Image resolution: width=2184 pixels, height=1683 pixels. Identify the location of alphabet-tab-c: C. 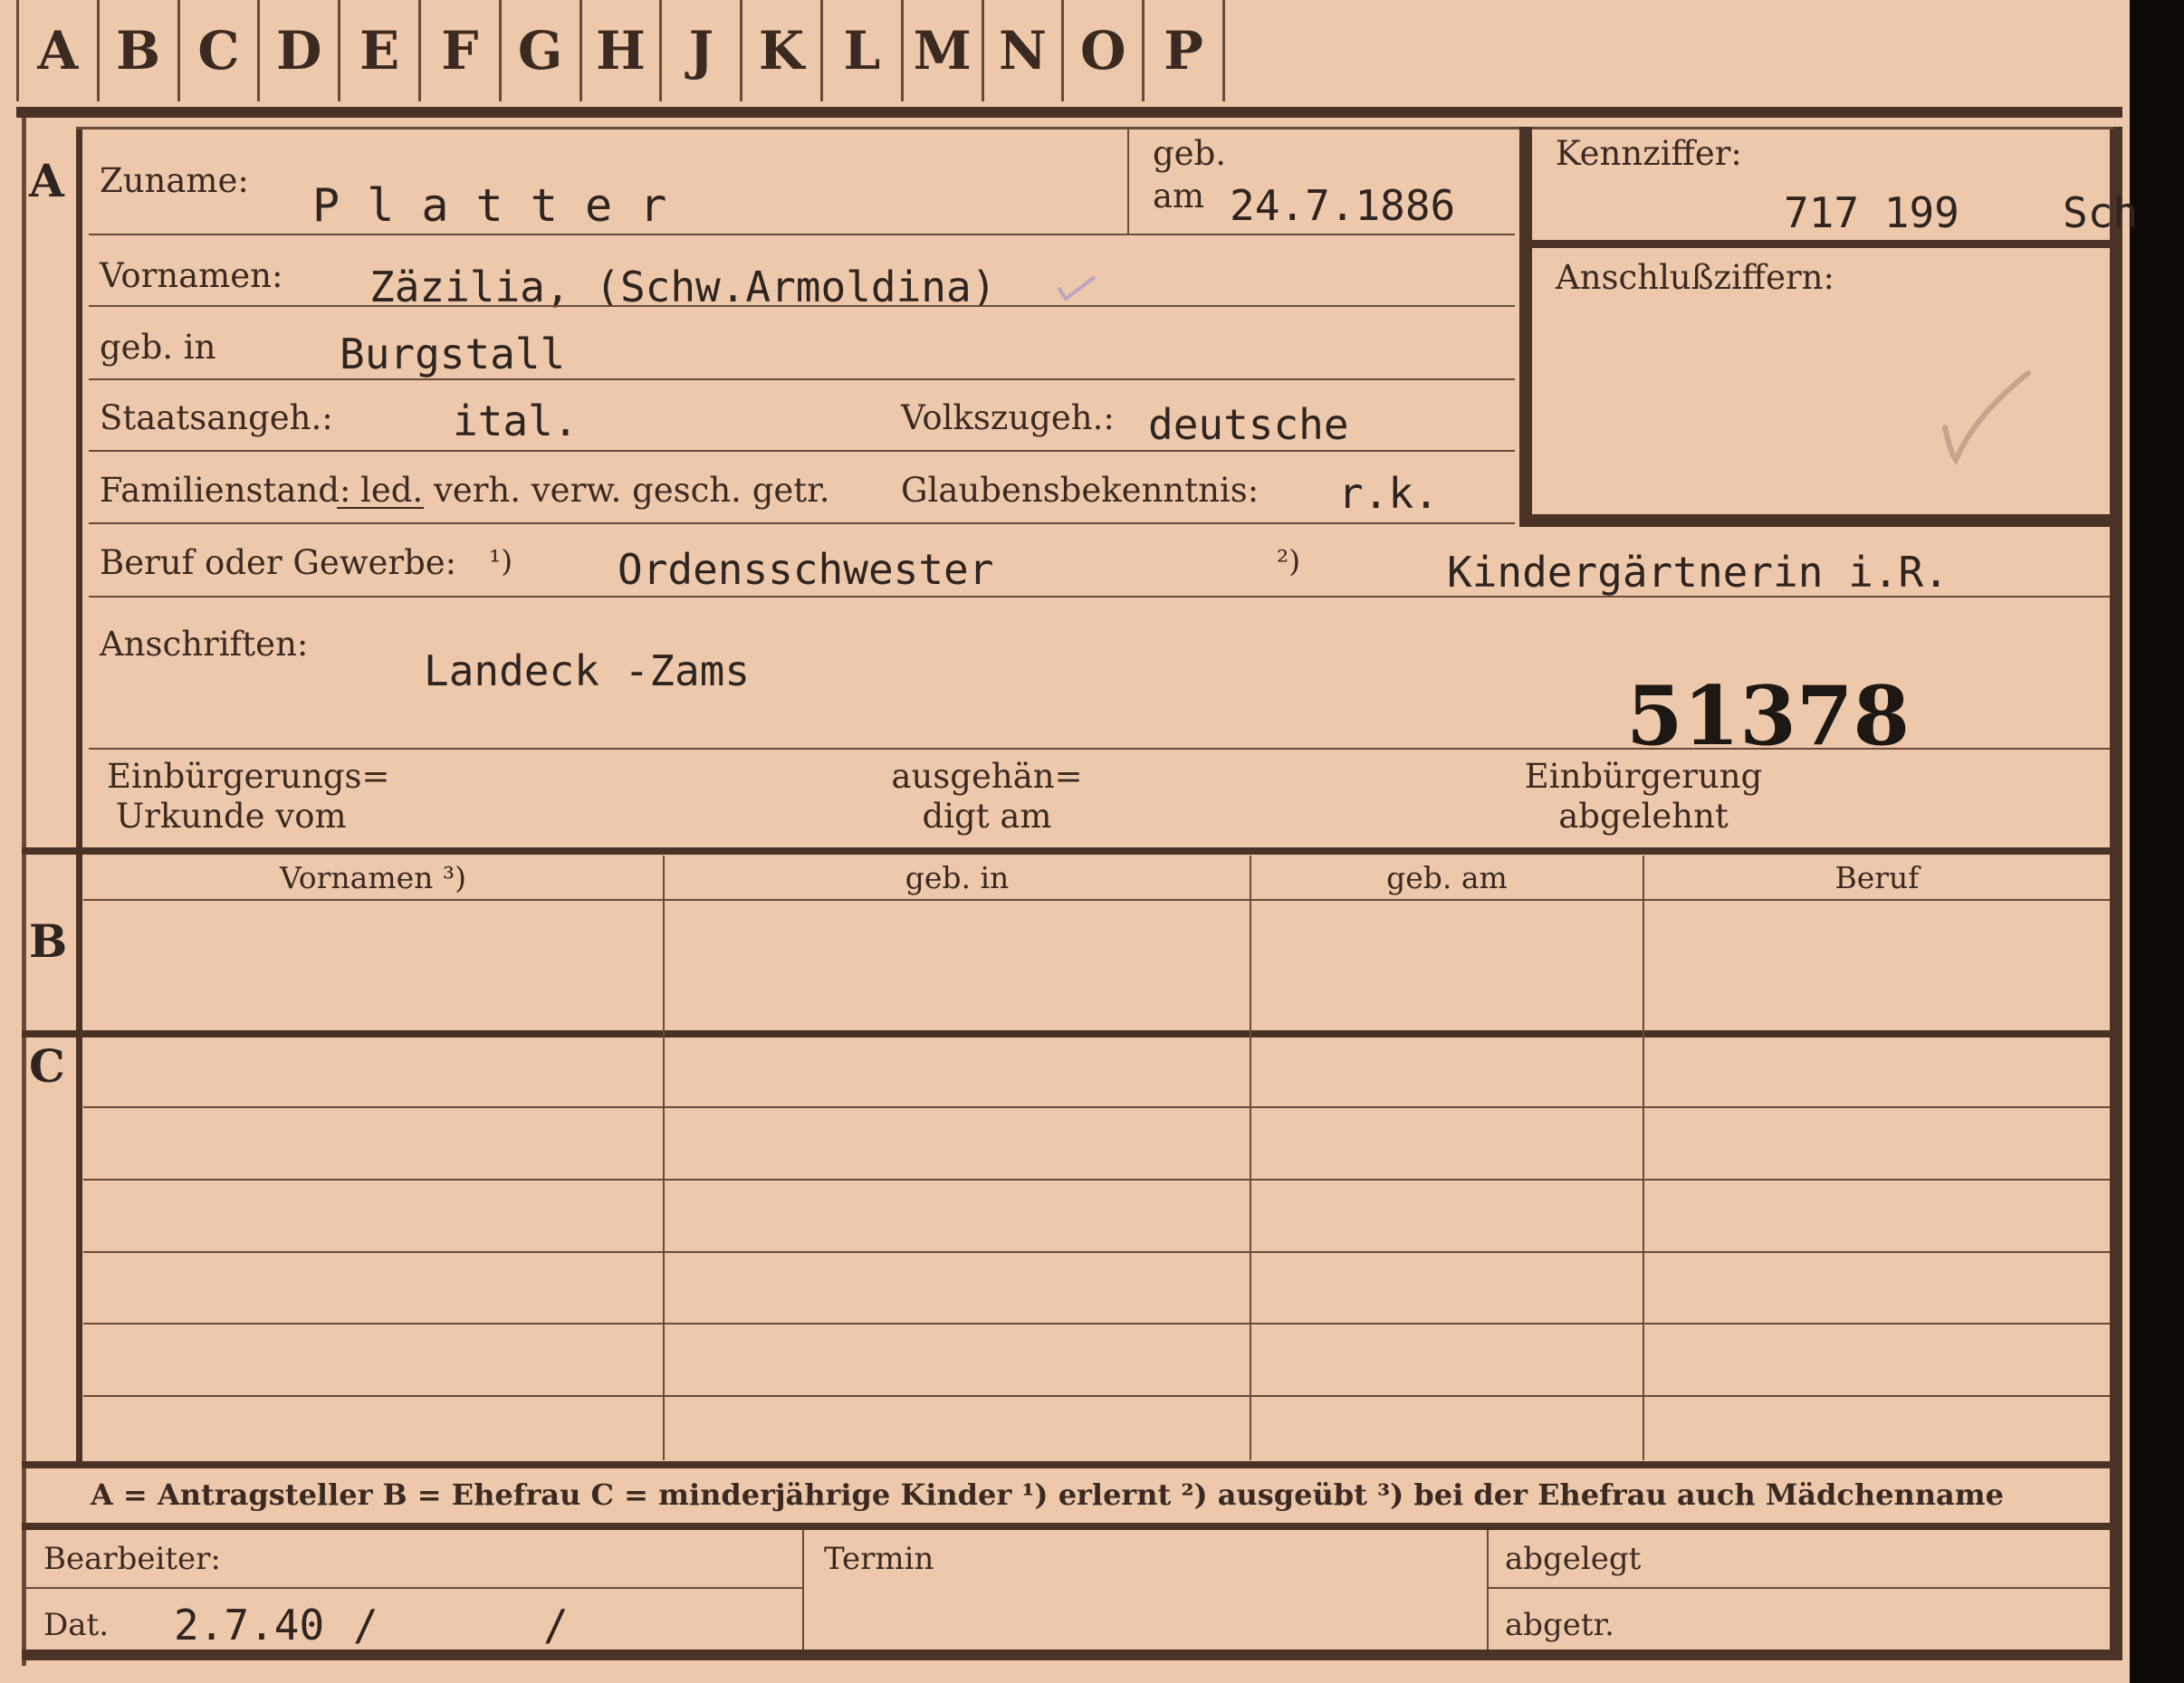
(220, 50).